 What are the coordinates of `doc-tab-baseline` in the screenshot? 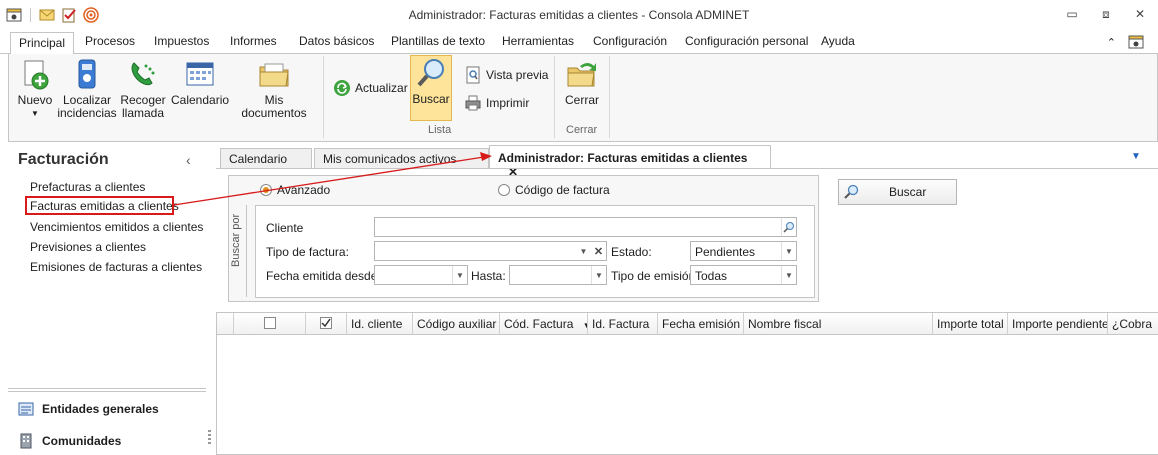 It's located at (687, 168).